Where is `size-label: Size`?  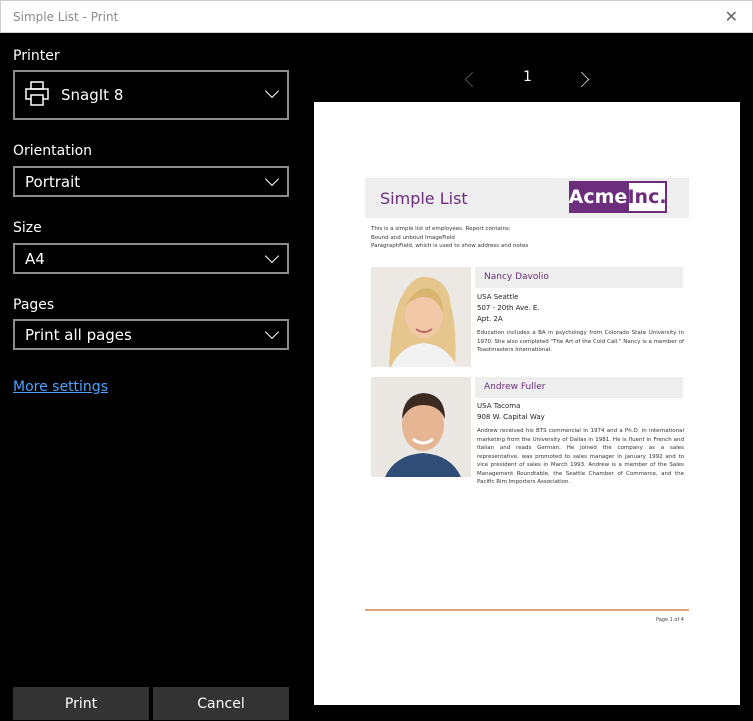 size-label: Size is located at coordinates (27, 228).